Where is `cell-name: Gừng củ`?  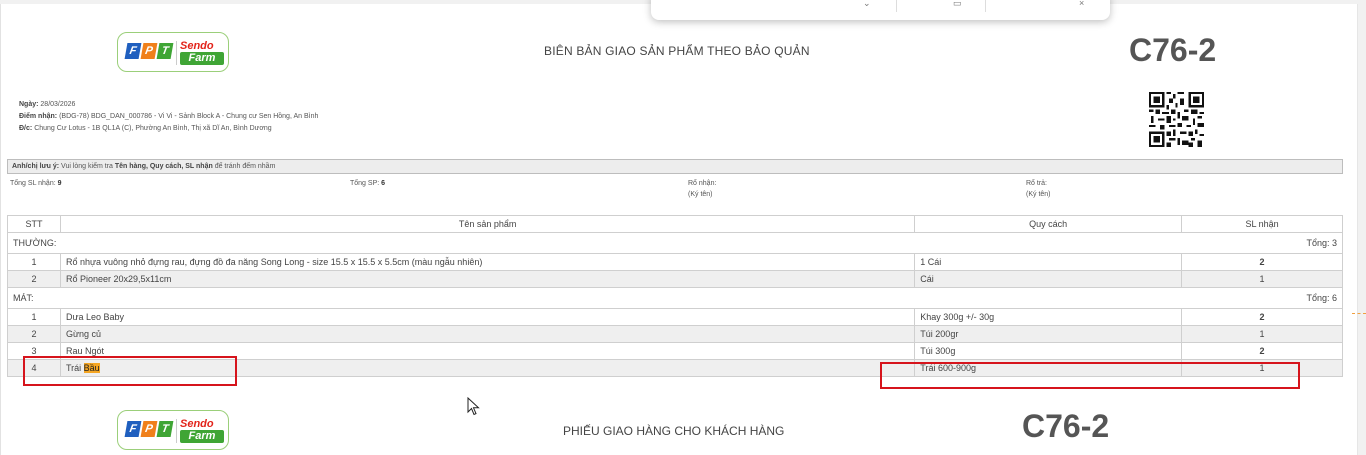
cell-name: Gừng củ is located at coordinates (487, 334).